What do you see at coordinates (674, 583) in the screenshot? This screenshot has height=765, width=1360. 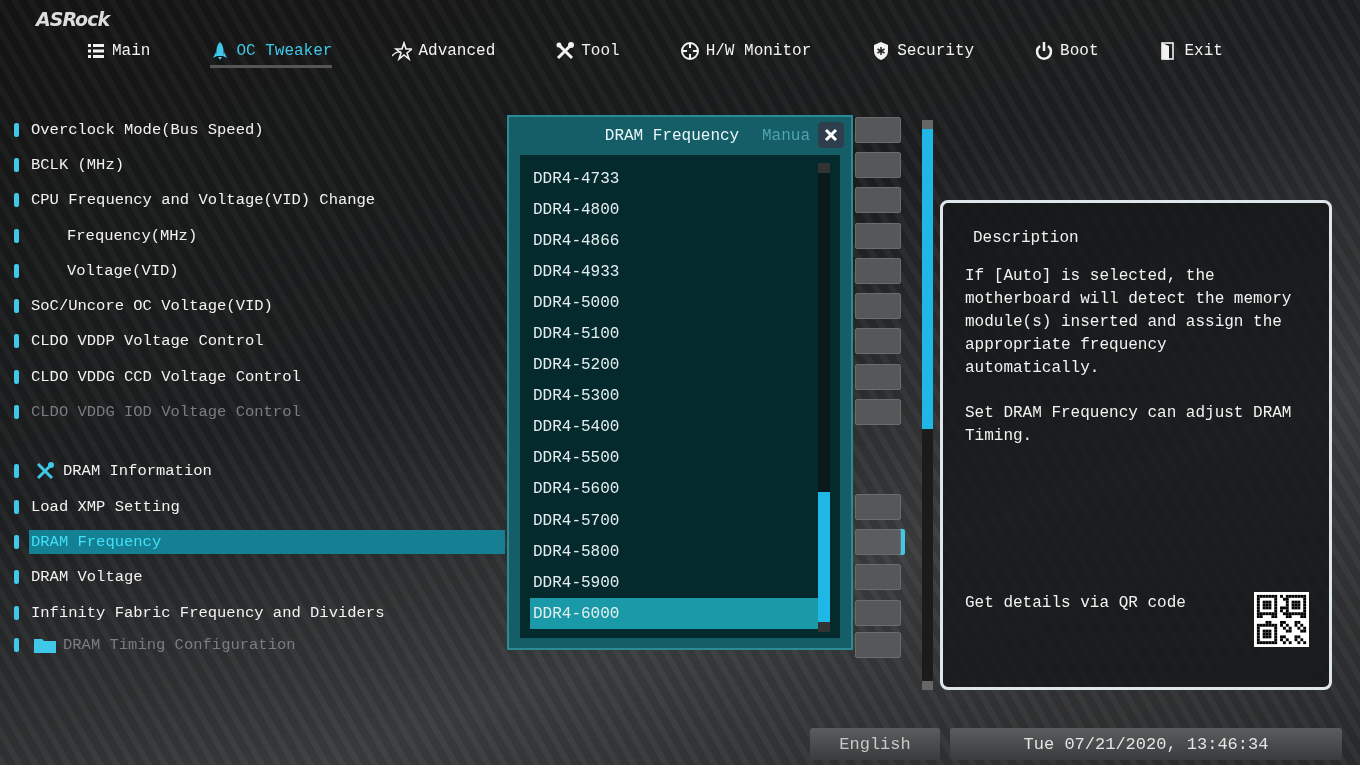 I see `option-item: DDR4-5900` at bounding box center [674, 583].